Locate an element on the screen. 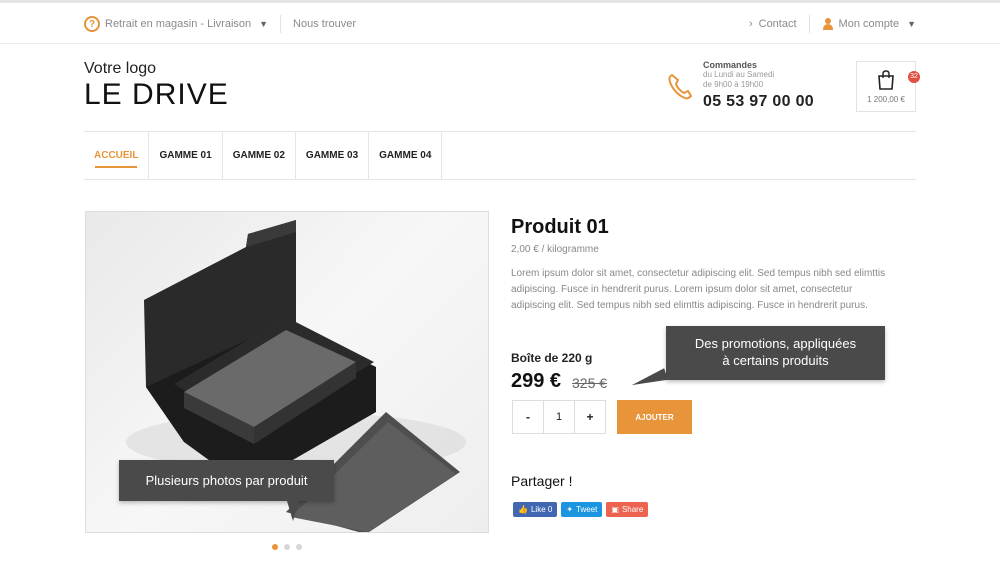 This screenshot has width=1000, height=587. quantity-input: 1 is located at coordinates (559, 417).